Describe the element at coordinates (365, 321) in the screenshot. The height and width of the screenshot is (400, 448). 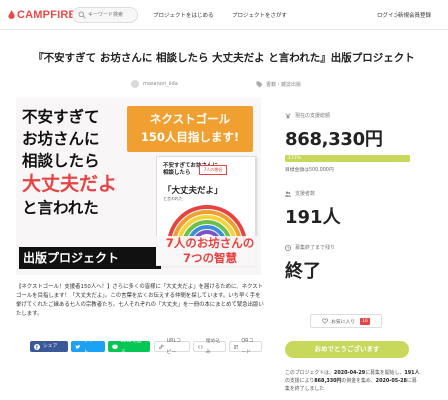
I see `favorite-count: 16` at that location.